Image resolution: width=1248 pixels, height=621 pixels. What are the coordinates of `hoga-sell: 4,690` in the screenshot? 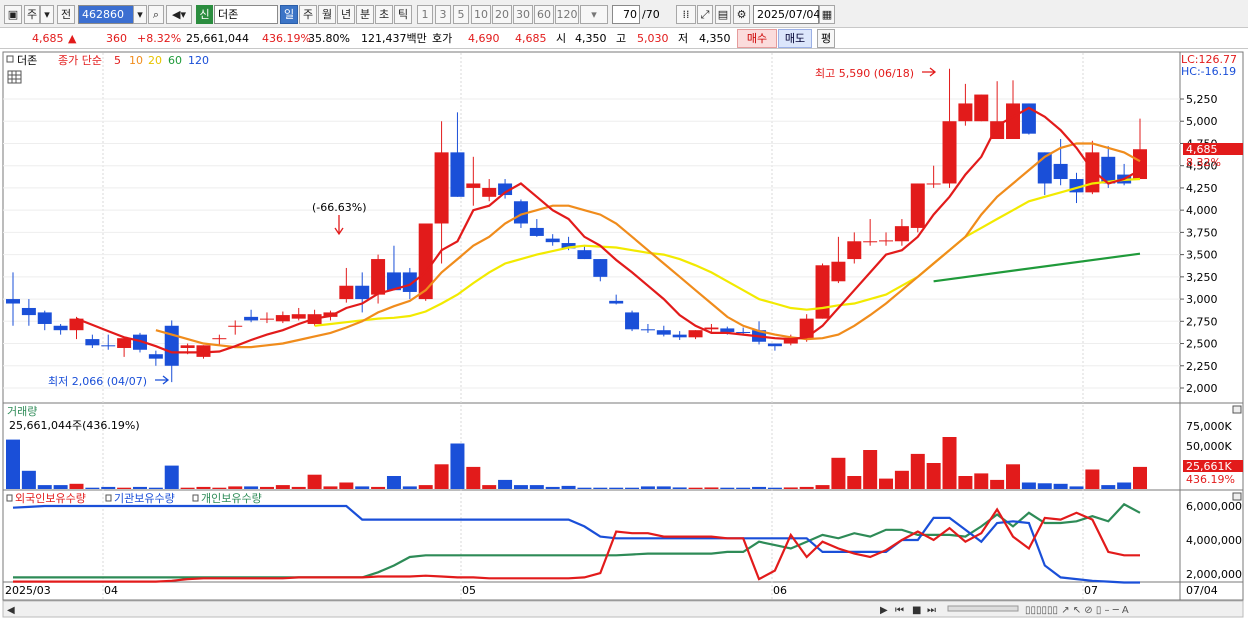 It's located at (484, 38).